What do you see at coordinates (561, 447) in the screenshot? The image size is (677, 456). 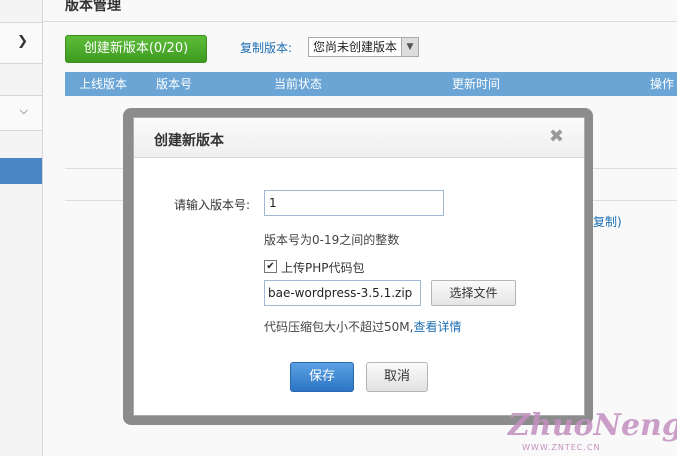 I see `watermark-url: WWW.ZNTEC.CN` at bounding box center [561, 447].